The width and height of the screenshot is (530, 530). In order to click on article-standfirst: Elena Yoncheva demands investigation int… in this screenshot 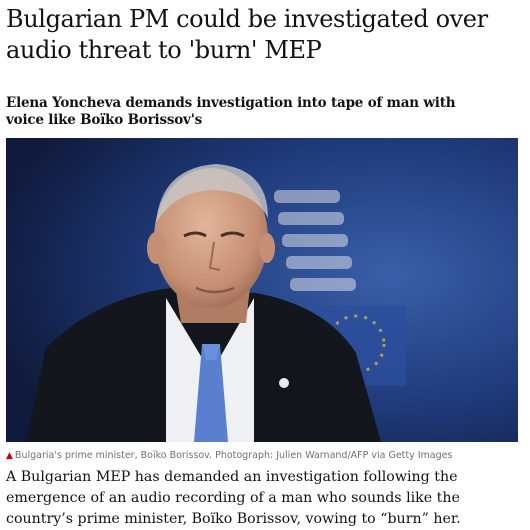, I will do `click(231, 111)`.